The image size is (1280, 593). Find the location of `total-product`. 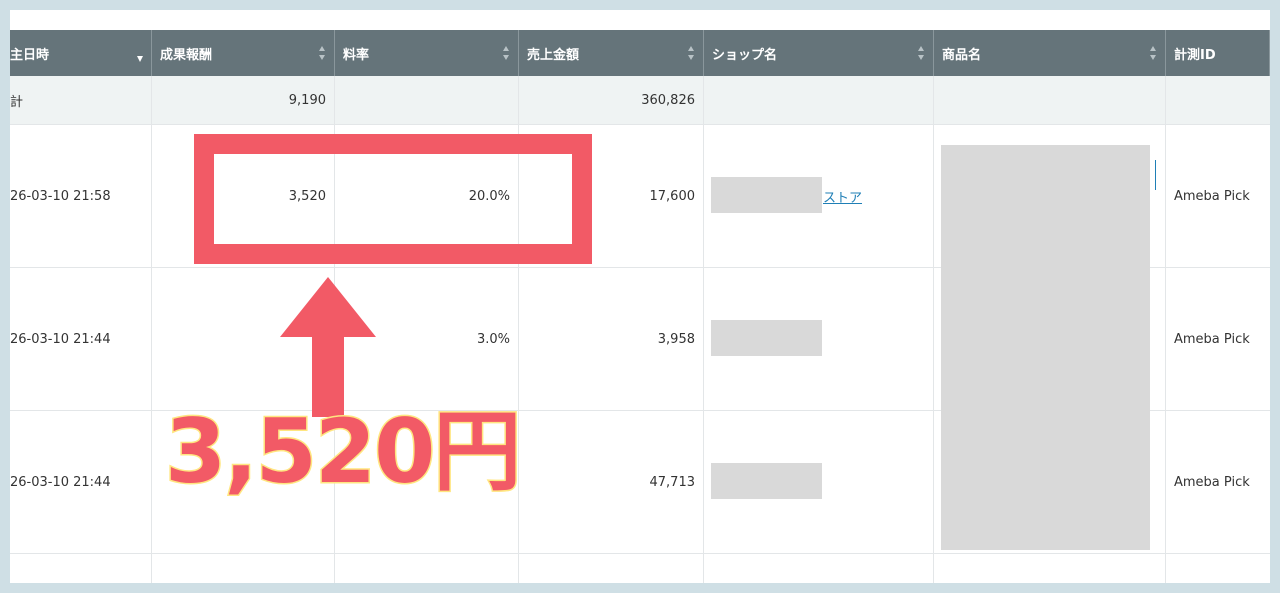

total-product is located at coordinates (1050, 100).